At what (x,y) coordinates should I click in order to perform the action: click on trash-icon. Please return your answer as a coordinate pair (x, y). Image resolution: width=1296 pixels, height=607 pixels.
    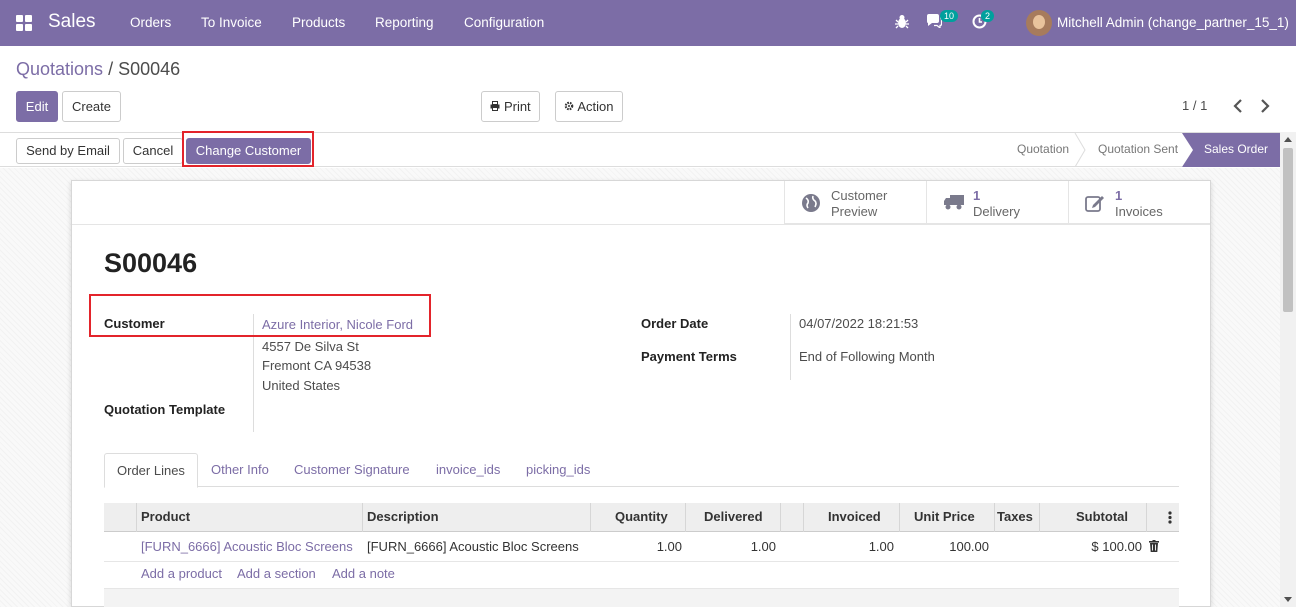
    Looking at the image, I should click on (1154, 547).